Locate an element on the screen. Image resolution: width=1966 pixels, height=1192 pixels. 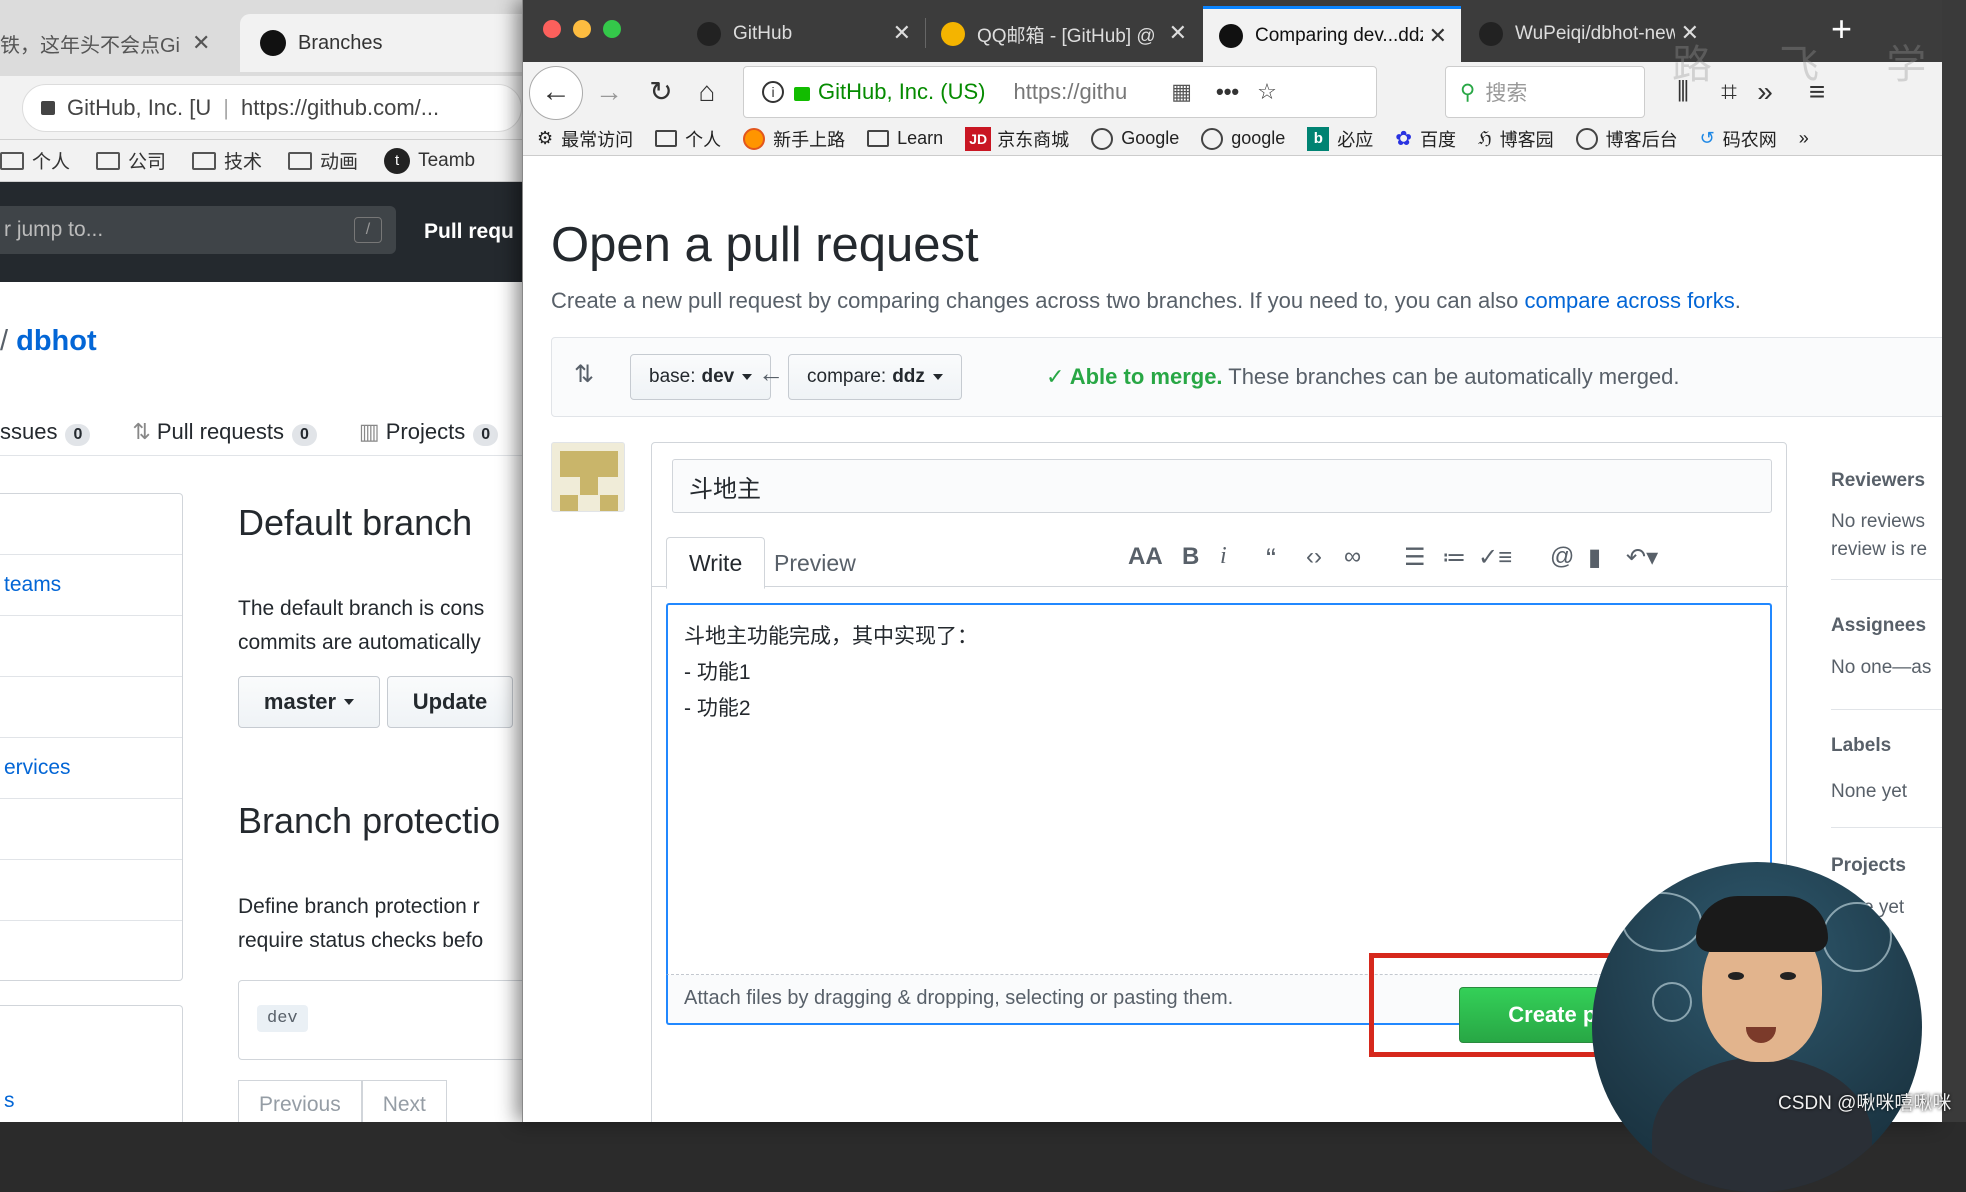
url-text: https://githu is located at coordinates (1070, 91).